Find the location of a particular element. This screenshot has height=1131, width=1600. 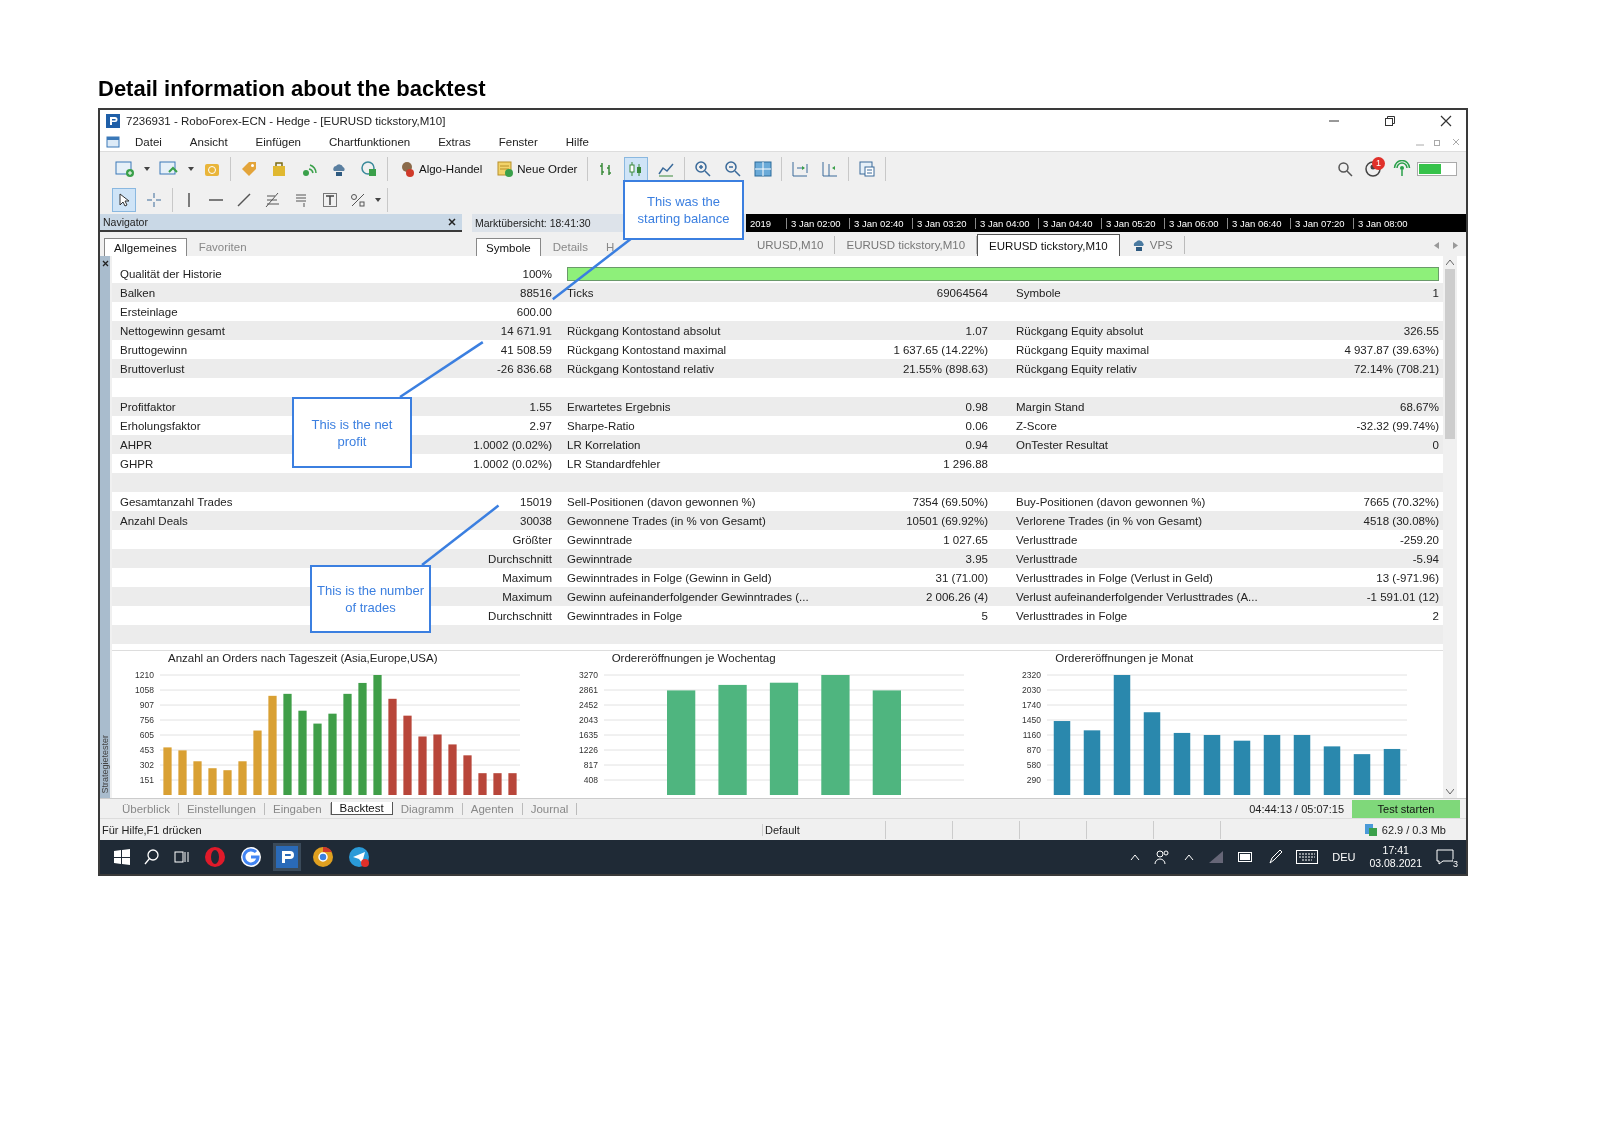

stat-value: 41 508.59 is located at coordinates (526, 349).